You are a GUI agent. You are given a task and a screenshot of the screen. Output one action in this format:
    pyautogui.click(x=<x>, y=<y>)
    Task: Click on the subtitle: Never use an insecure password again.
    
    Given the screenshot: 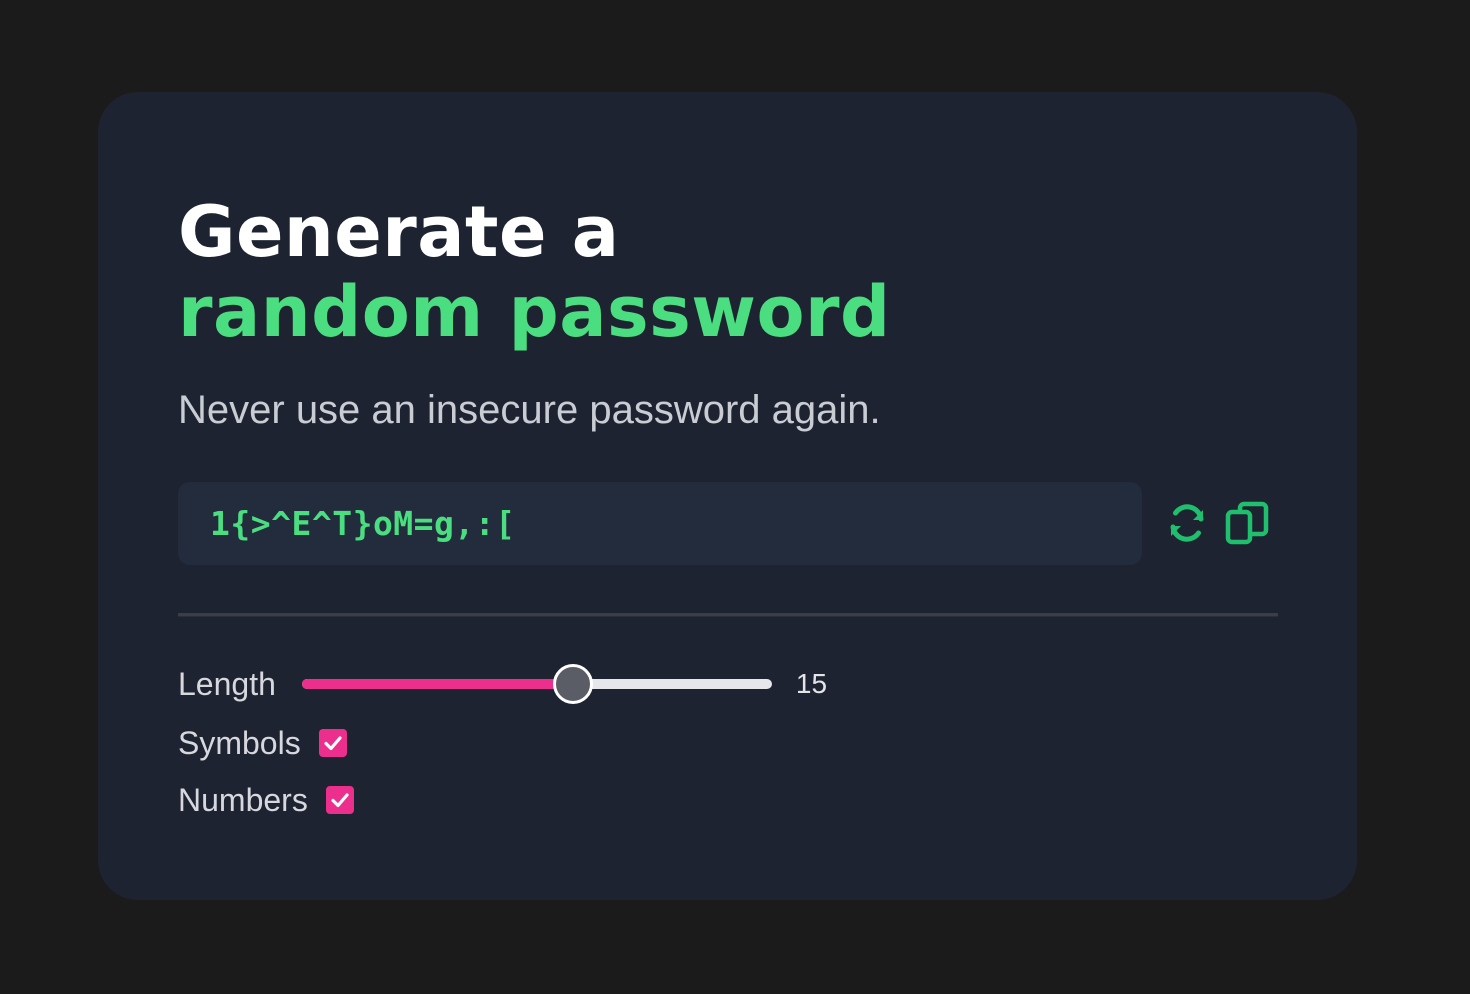 What is the action you would take?
    pyautogui.click(x=529, y=410)
    